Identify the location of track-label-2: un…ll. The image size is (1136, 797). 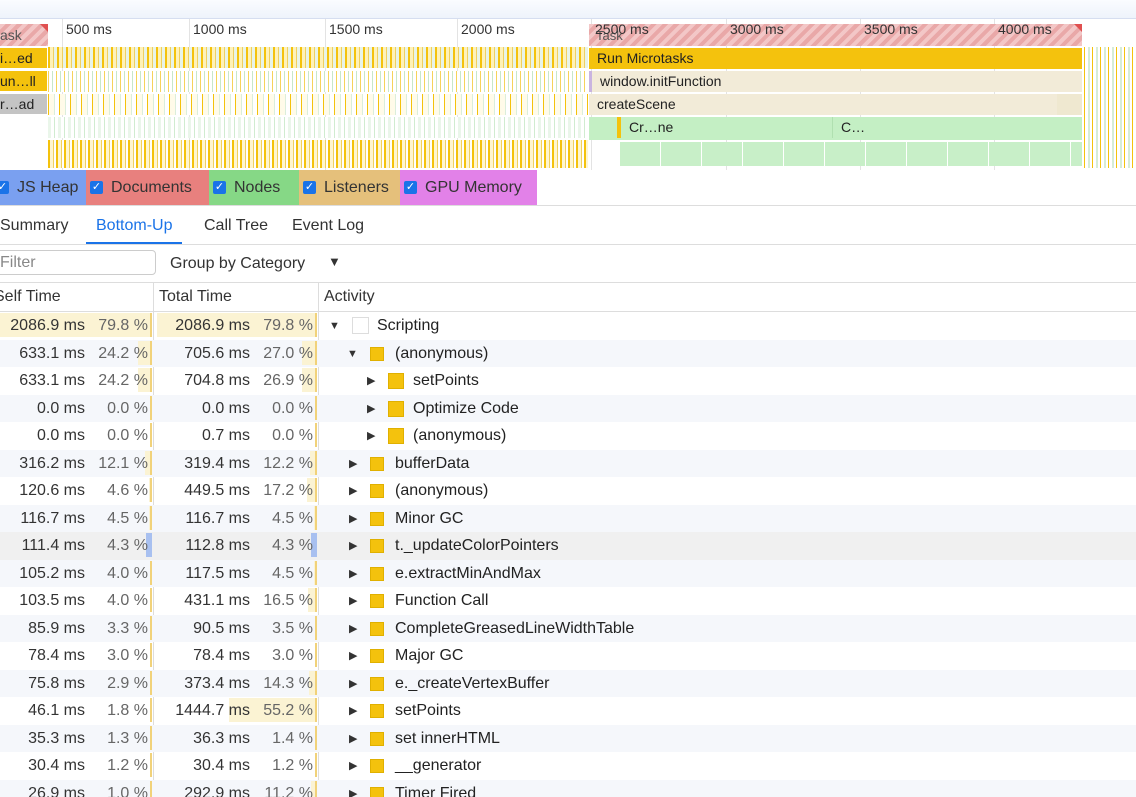
(23, 81).